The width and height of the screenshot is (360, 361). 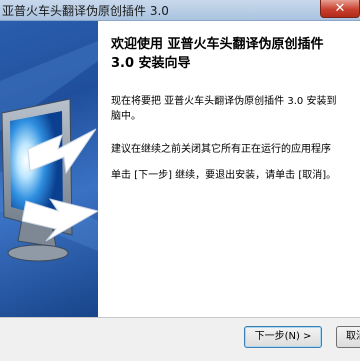 I want to click on heading-line-1: 欢迎使用 亚普火车头翻译伪原创插件, so click(x=217, y=44).